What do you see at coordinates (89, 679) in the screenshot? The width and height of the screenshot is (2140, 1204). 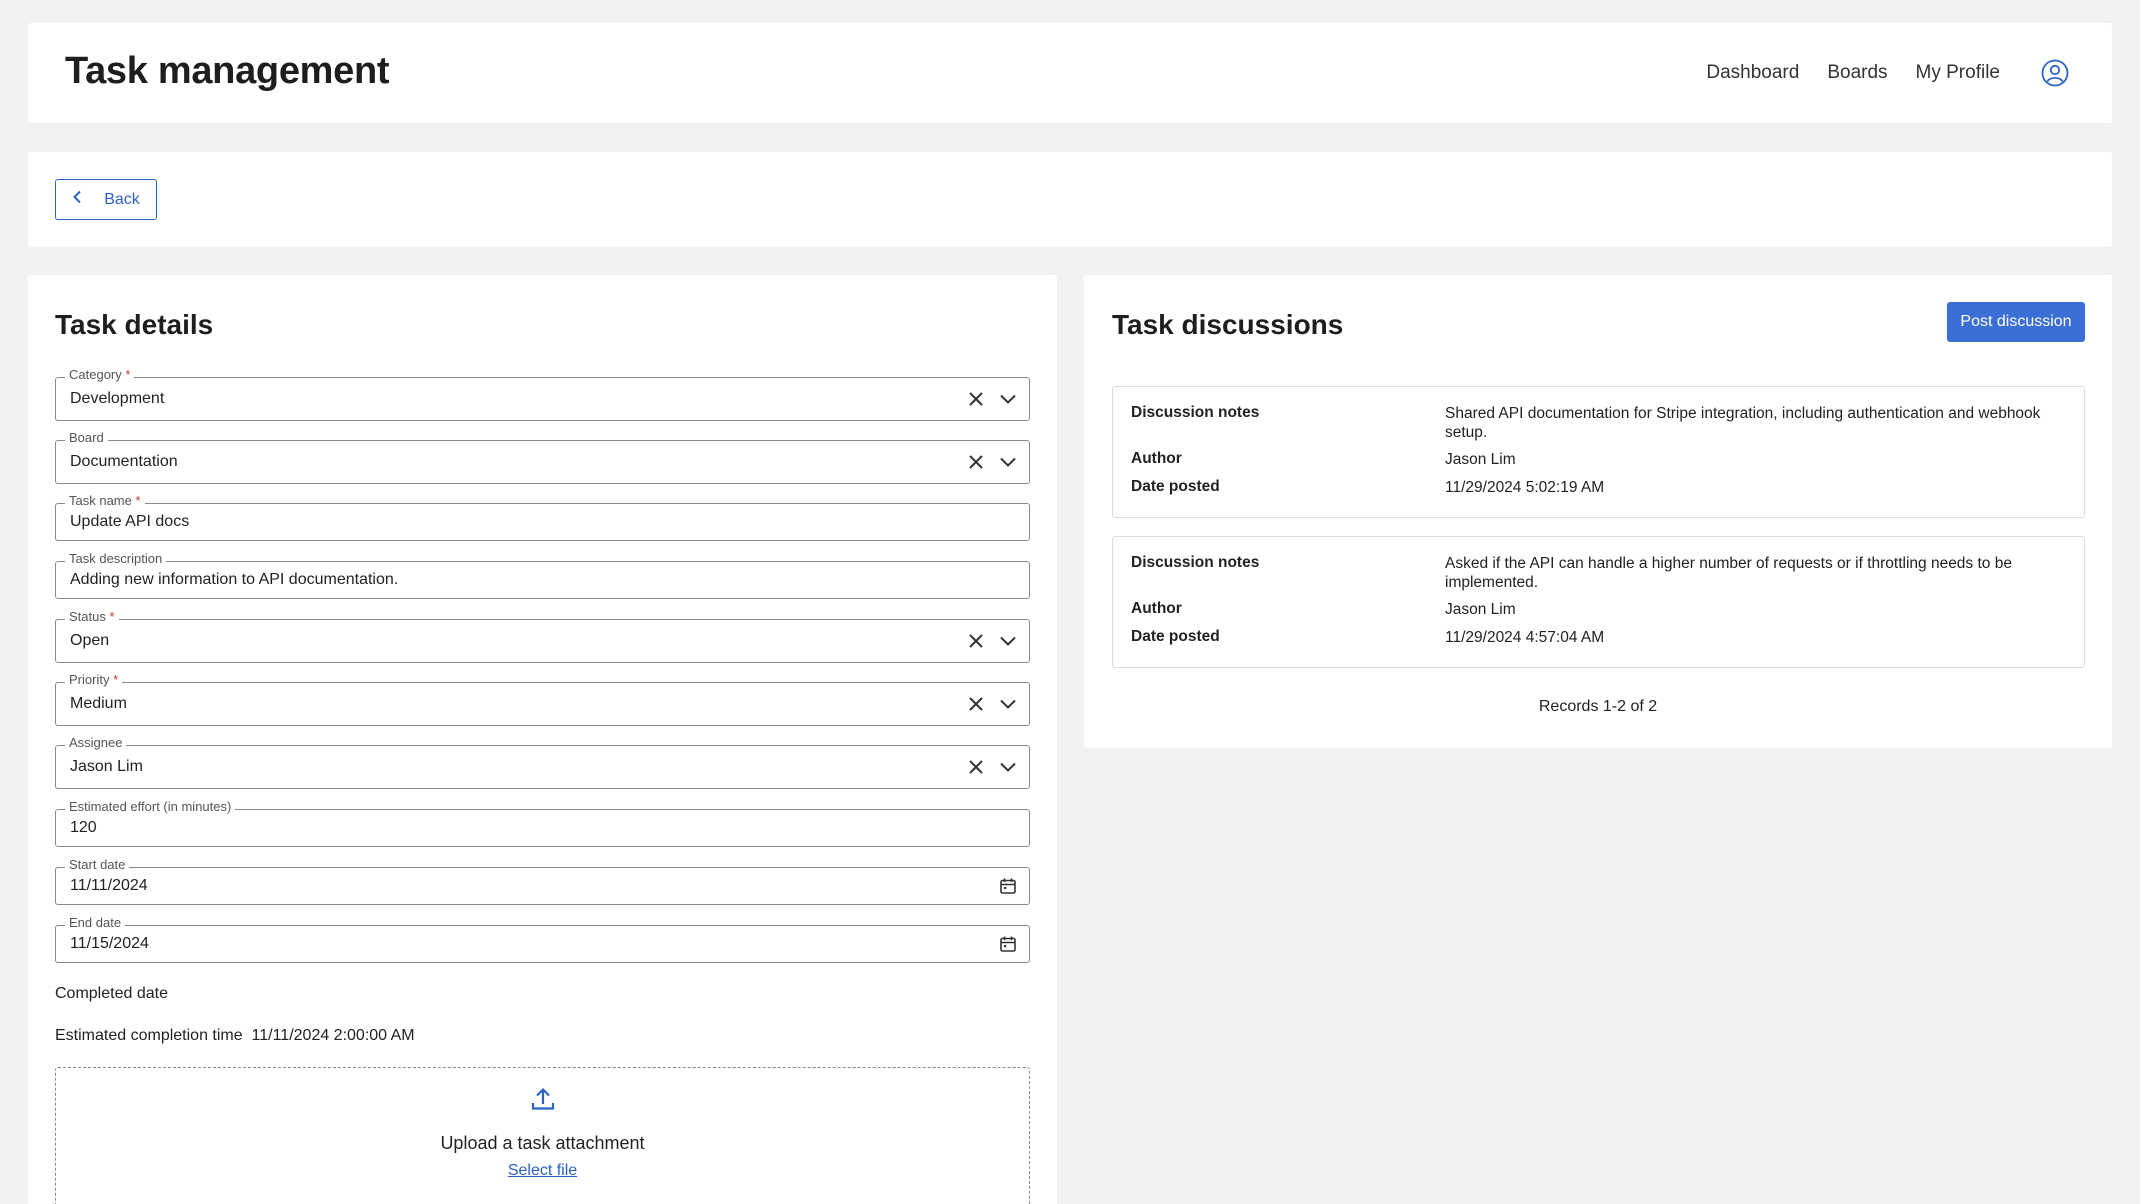 I see `priority-label: Priority` at bounding box center [89, 679].